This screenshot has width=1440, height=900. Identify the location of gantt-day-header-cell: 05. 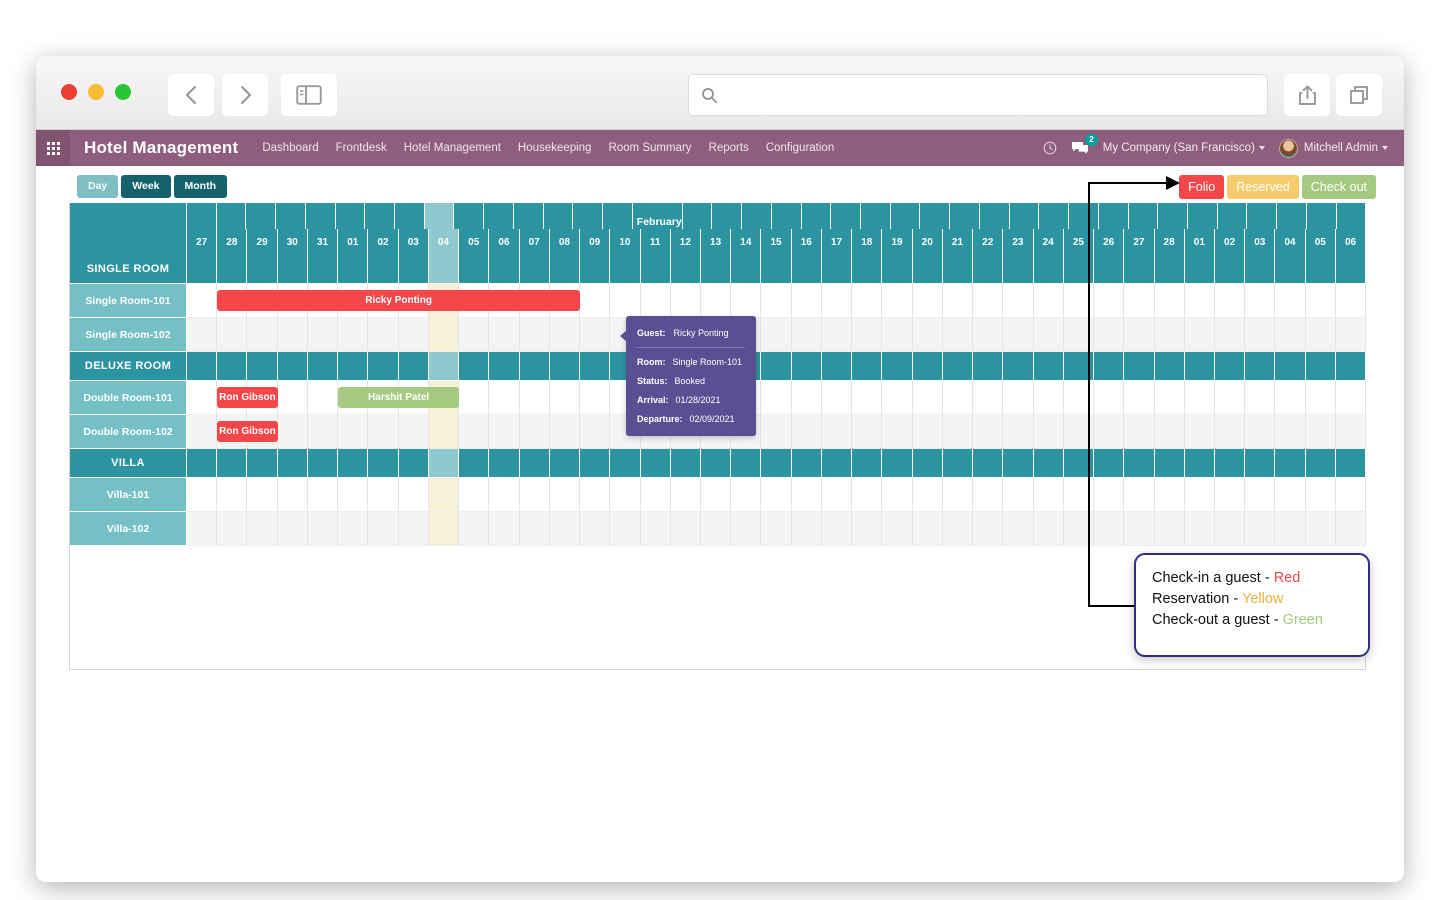
(474, 242).